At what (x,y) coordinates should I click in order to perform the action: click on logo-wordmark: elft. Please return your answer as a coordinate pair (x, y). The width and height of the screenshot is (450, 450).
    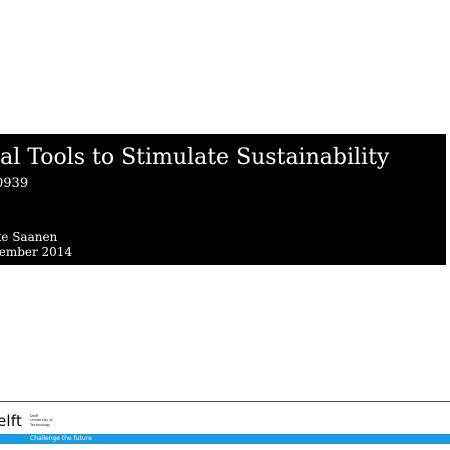
    Looking at the image, I should click on (11, 421).